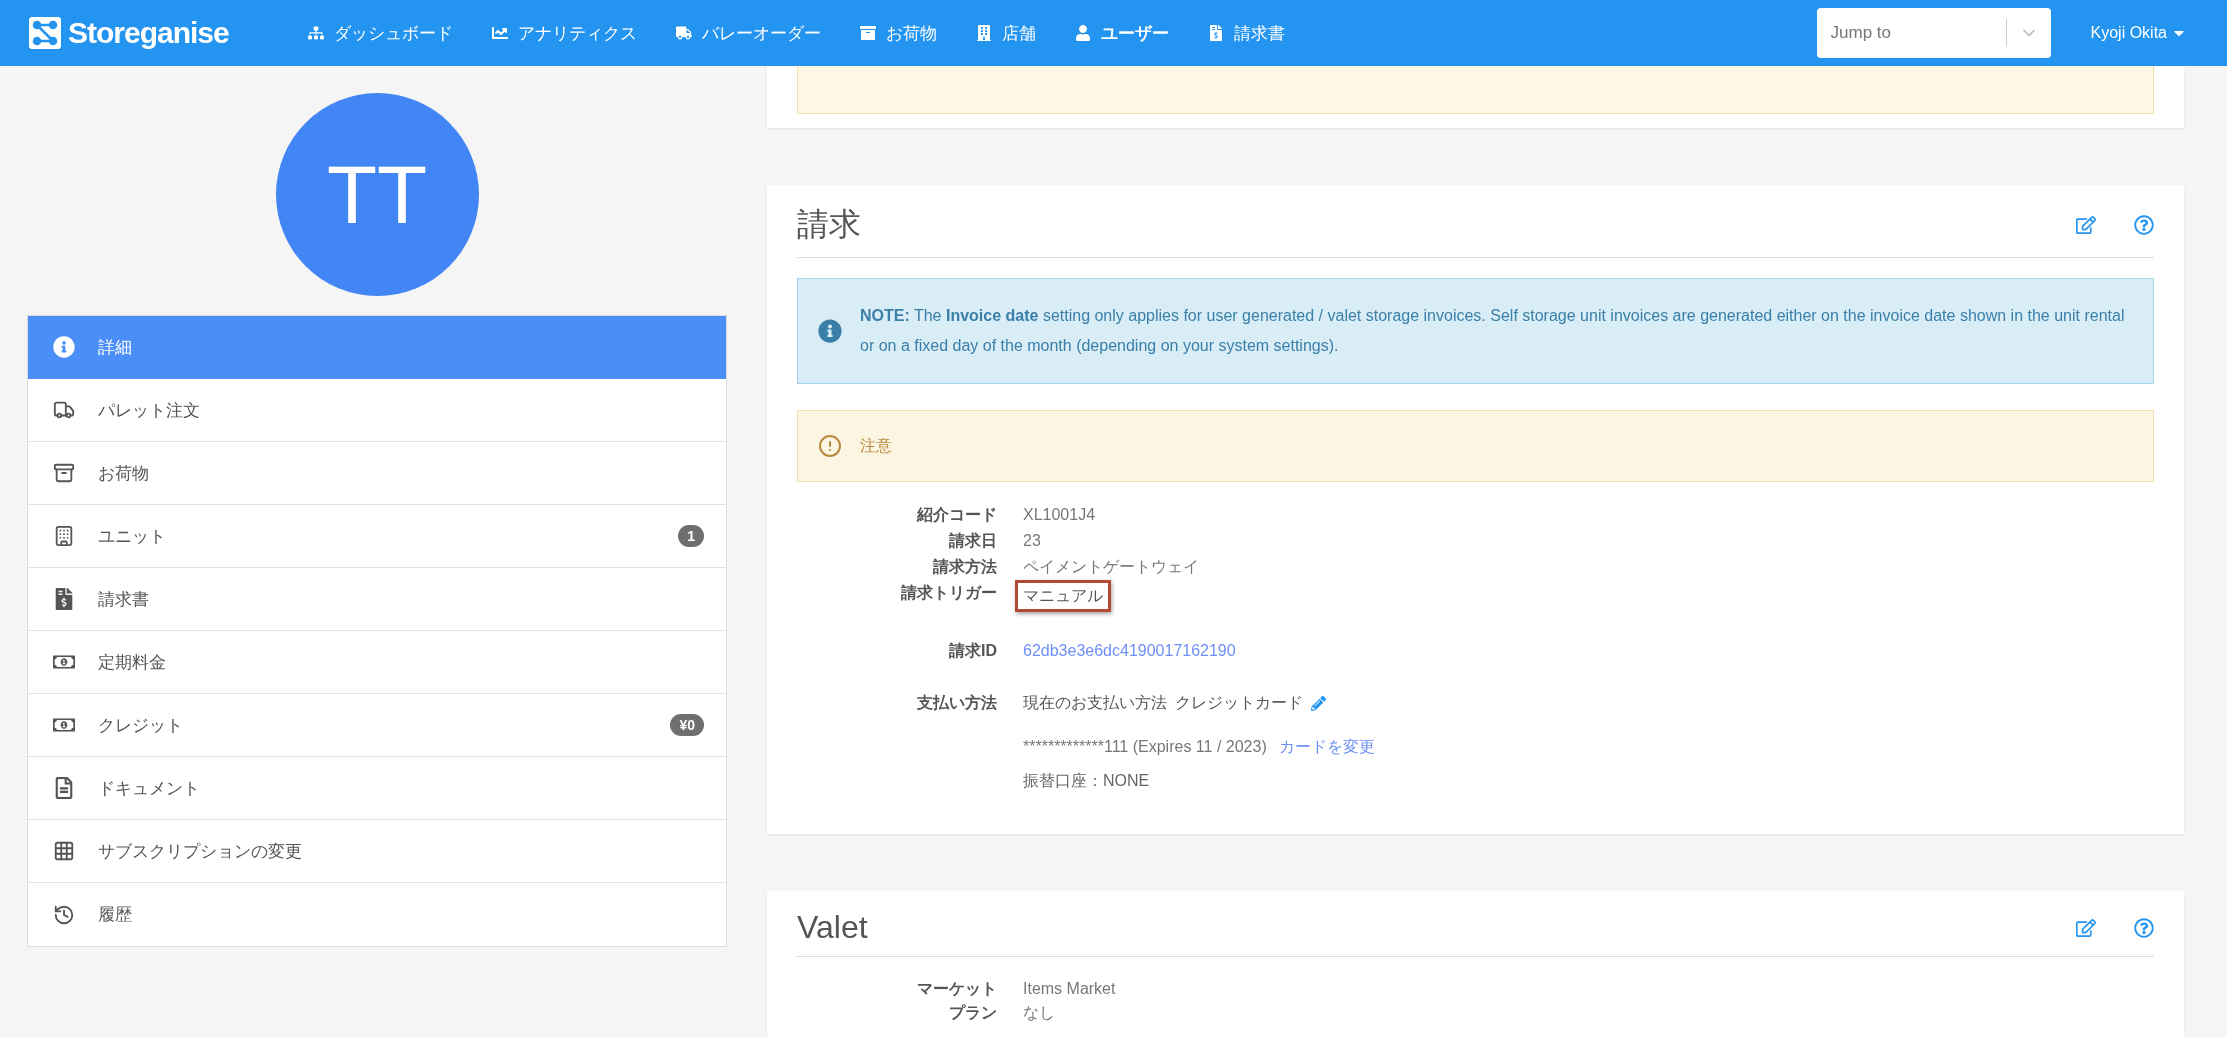 This screenshot has height=1037, width=2227. I want to click on billing-id-link: 62db3e3e6dc4190017162190, so click(1129, 651).